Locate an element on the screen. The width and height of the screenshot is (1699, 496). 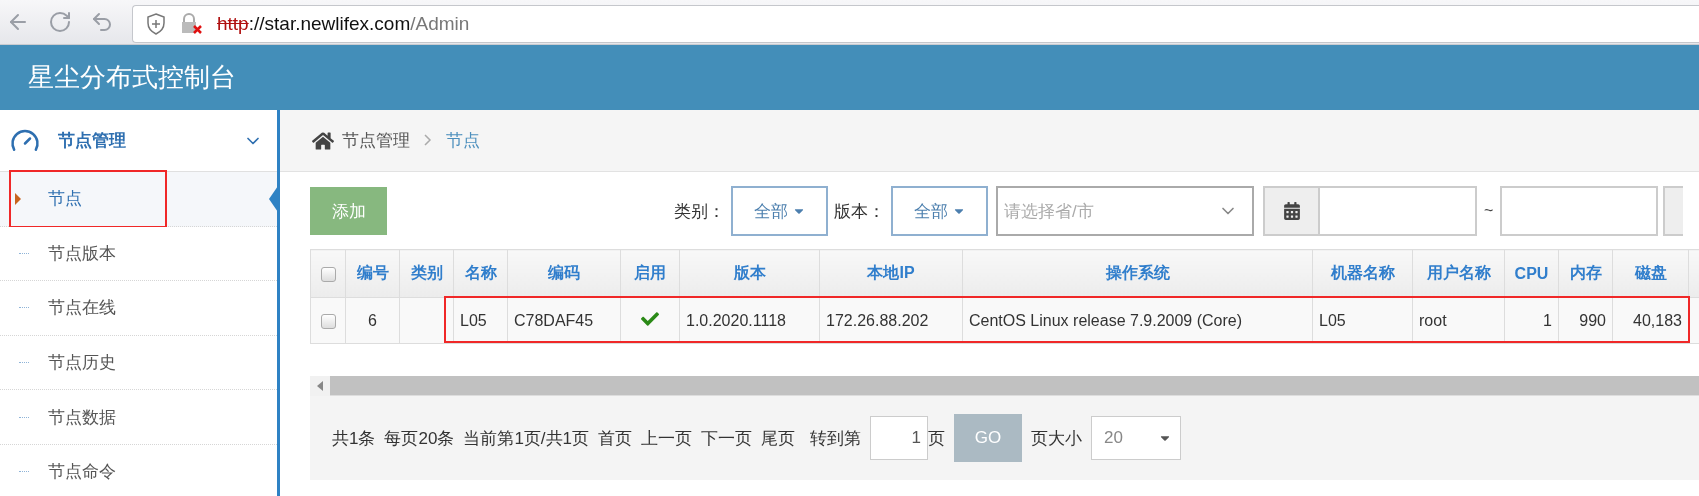
table-cell: 172.26.88.202 is located at coordinates (891, 320).